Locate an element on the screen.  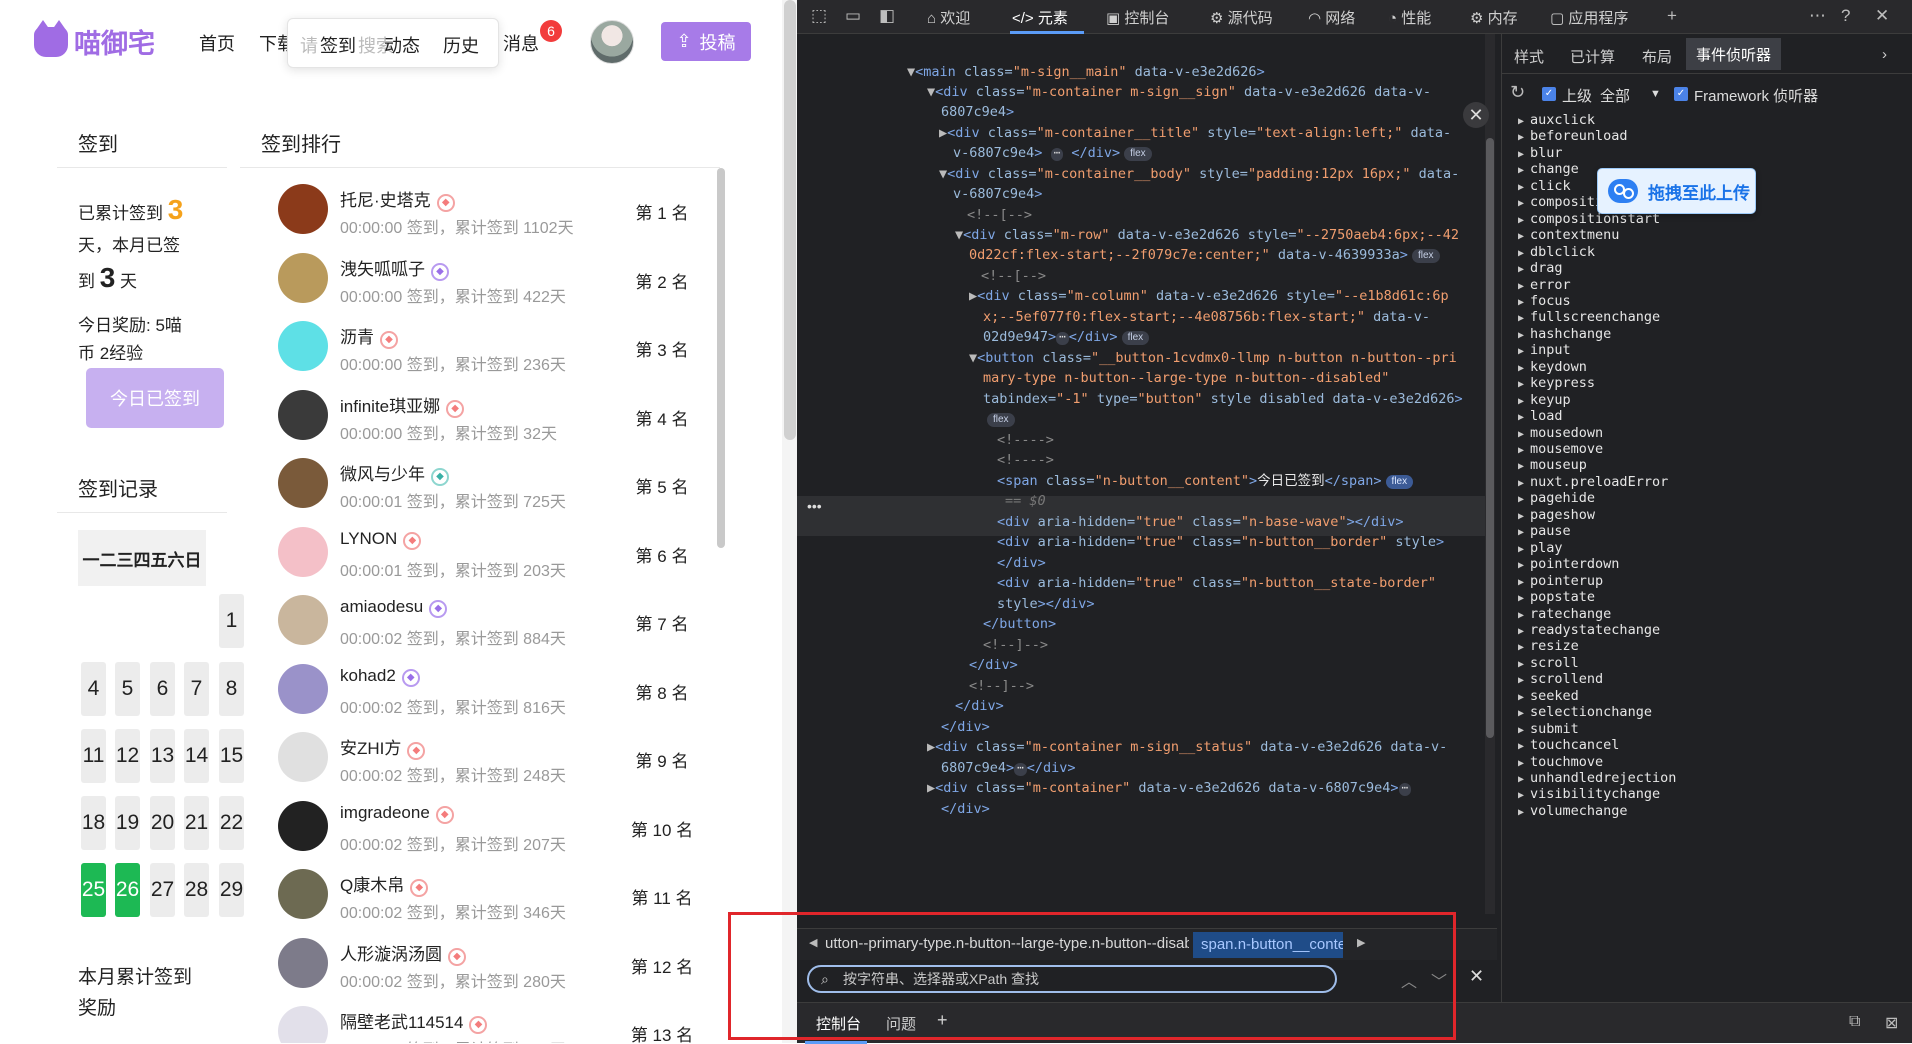
tab-memory: ⚙ 内存 is located at coordinates (1494, 17).